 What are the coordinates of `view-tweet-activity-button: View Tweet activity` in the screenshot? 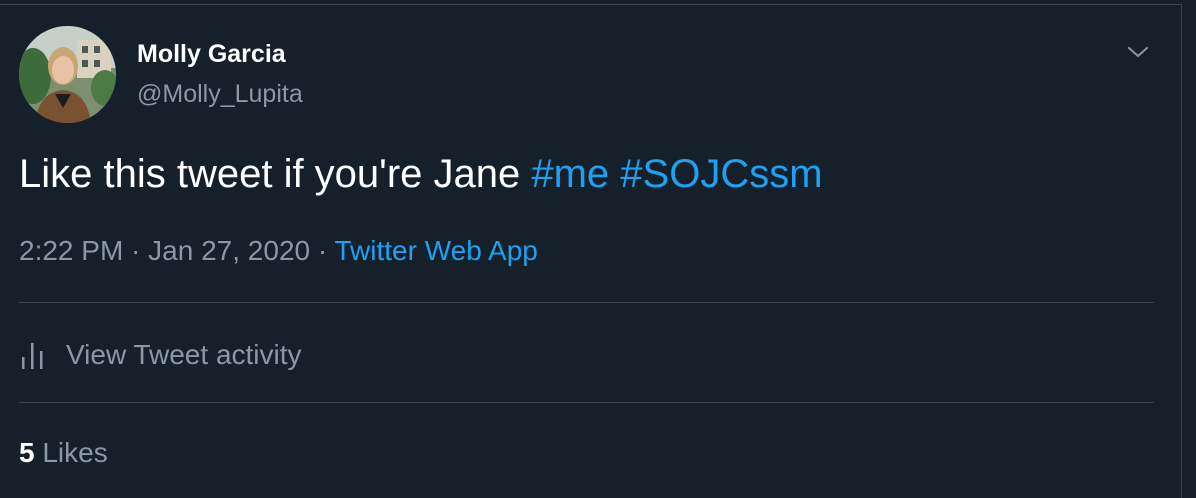 It's located at (160, 355).